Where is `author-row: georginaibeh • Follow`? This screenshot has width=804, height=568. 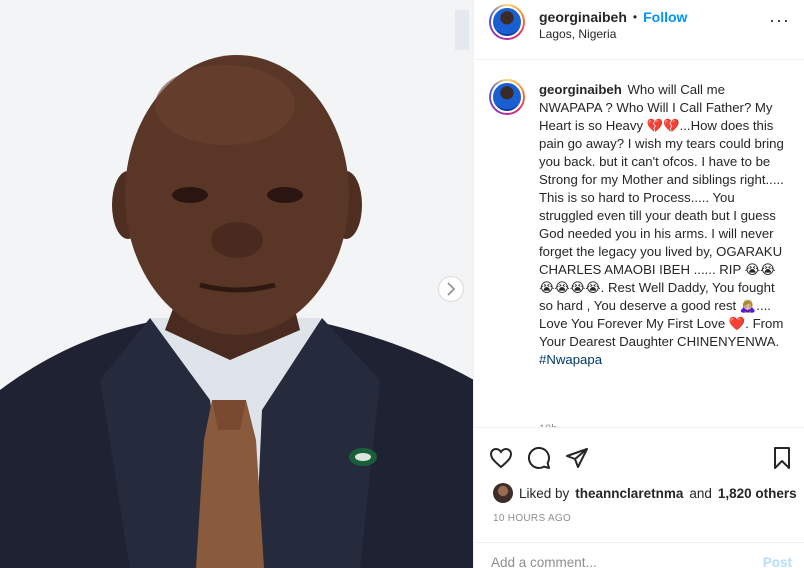 author-row: georginaibeh • Follow is located at coordinates (613, 17).